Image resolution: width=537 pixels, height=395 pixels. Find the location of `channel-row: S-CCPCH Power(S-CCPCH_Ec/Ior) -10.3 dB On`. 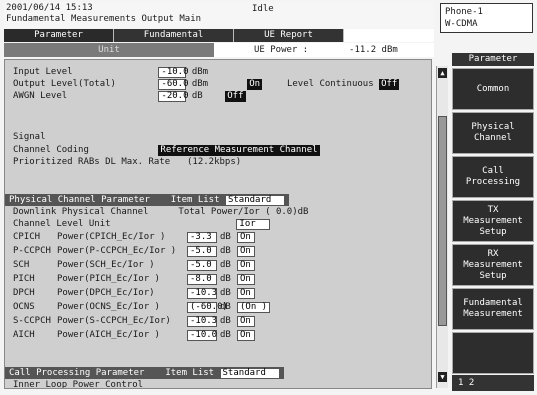

channel-row: S-CCPCH Power(S-CCPCH_Ec/Ior) -10.3 dB On is located at coordinates (134, 321).